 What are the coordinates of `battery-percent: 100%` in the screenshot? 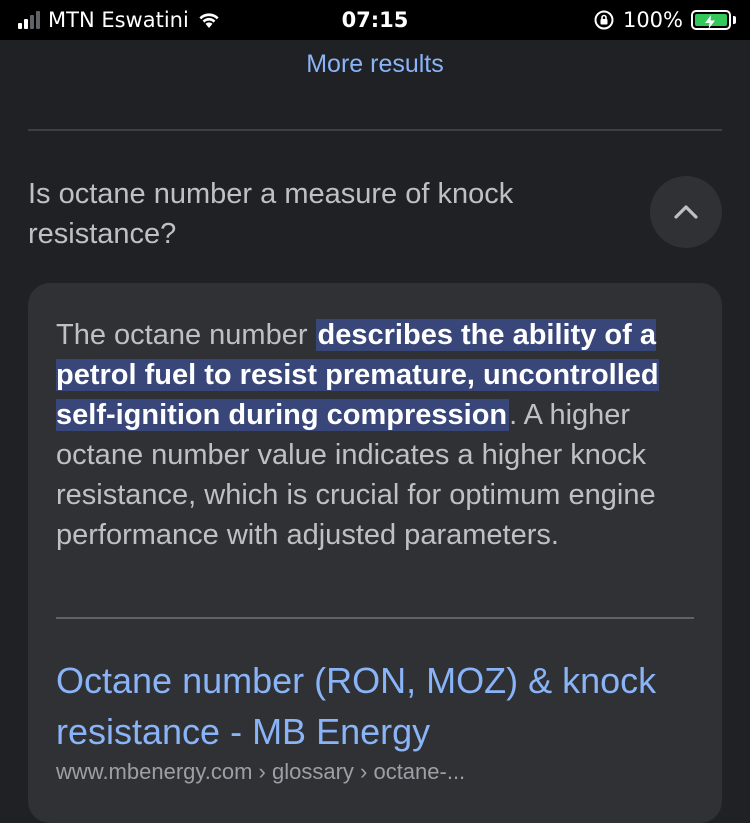 It's located at (652, 20).